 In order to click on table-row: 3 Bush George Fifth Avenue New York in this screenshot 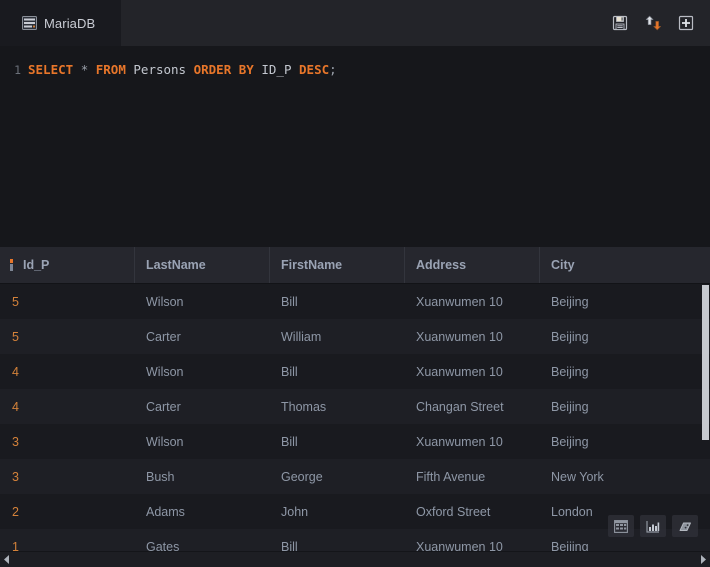, I will do `click(355, 476)`.